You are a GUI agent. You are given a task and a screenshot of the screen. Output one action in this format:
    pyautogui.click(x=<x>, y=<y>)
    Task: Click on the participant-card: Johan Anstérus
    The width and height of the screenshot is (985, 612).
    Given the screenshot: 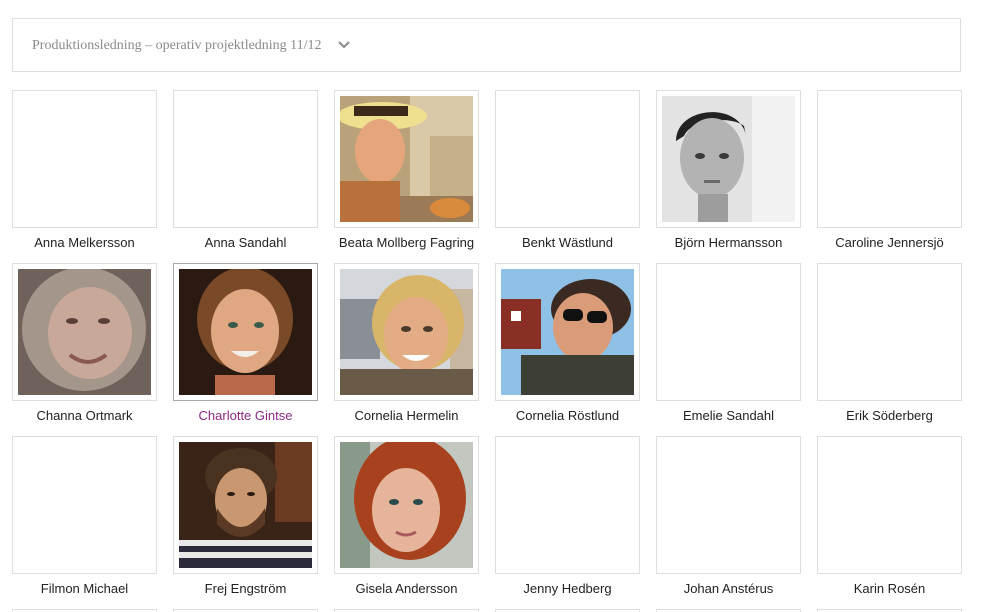 What is the action you would take?
    pyautogui.click(x=728, y=522)
    